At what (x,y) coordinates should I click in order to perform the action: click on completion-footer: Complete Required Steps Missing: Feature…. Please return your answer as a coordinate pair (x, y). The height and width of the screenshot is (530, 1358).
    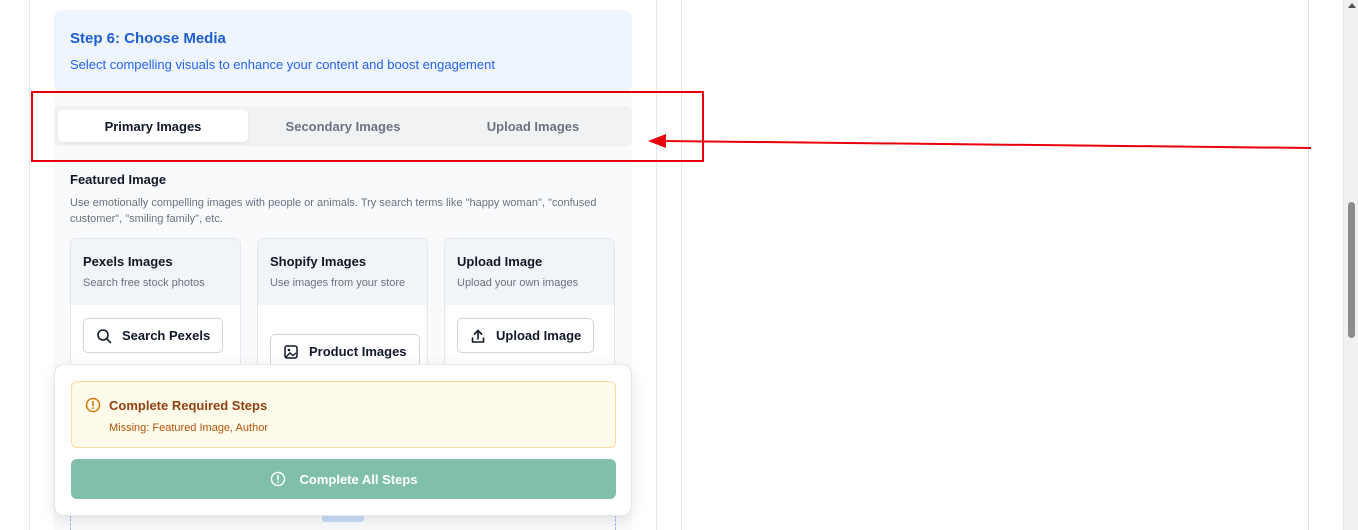
    Looking at the image, I should click on (343, 440).